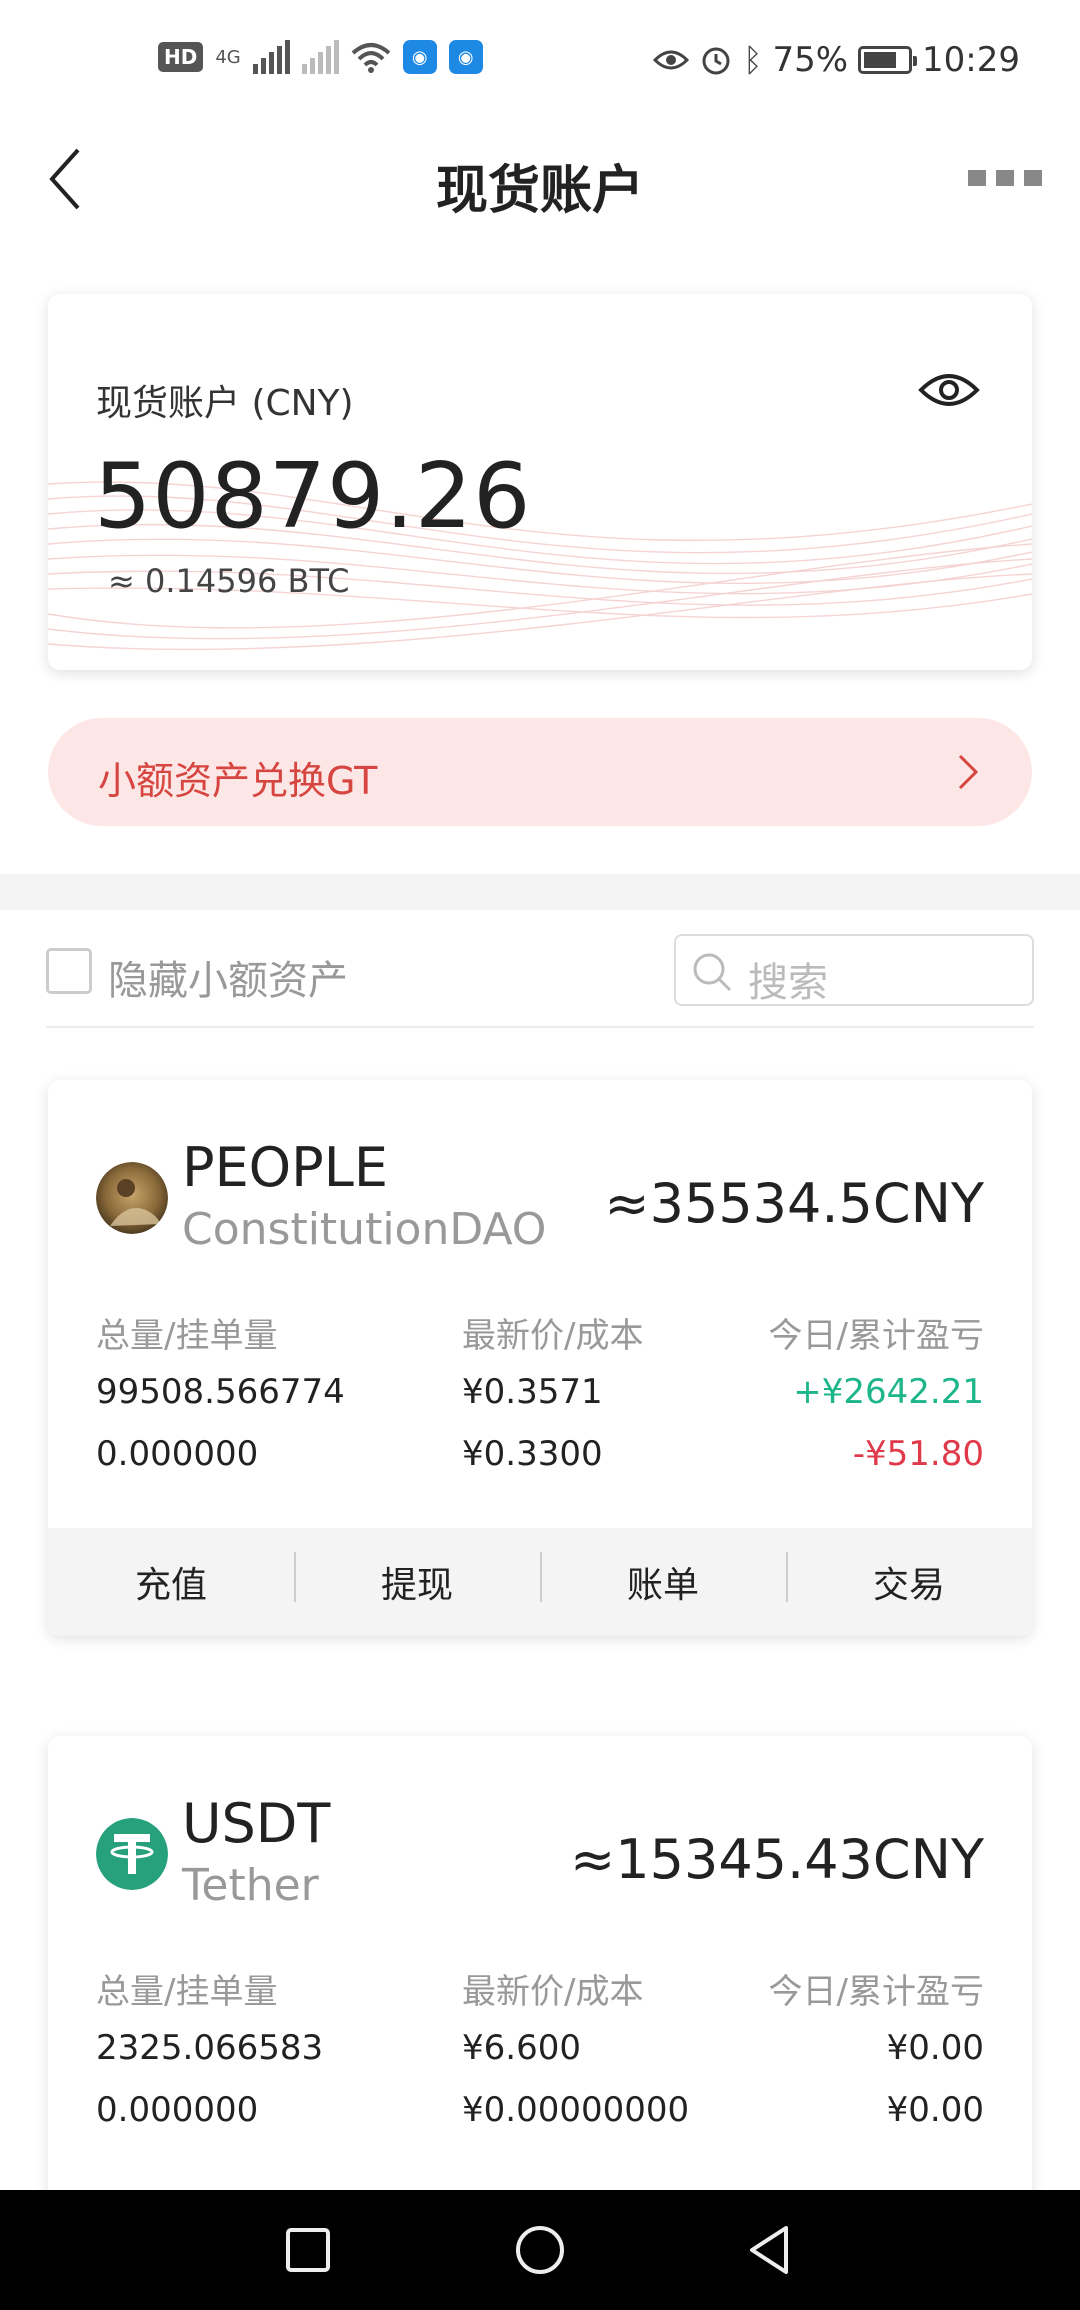 The height and width of the screenshot is (2310, 1080). Describe the element at coordinates (971, 60) in the screenshot. I see `clock: 10:29` at that location.